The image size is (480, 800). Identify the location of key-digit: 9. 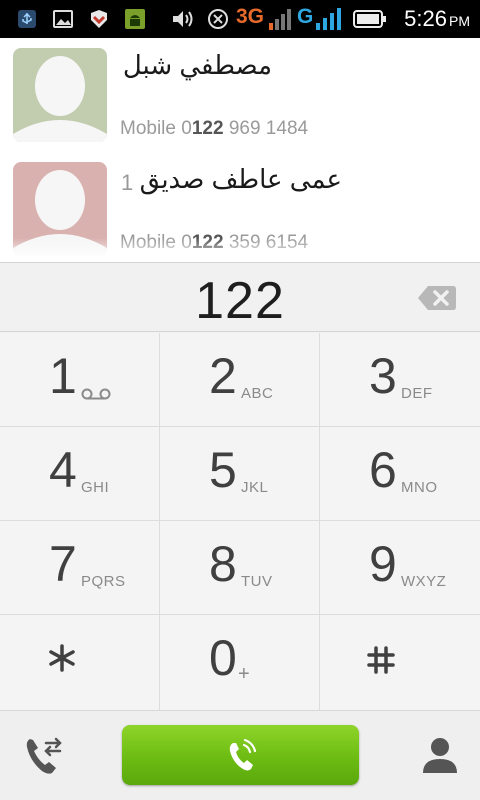
(383, 564).